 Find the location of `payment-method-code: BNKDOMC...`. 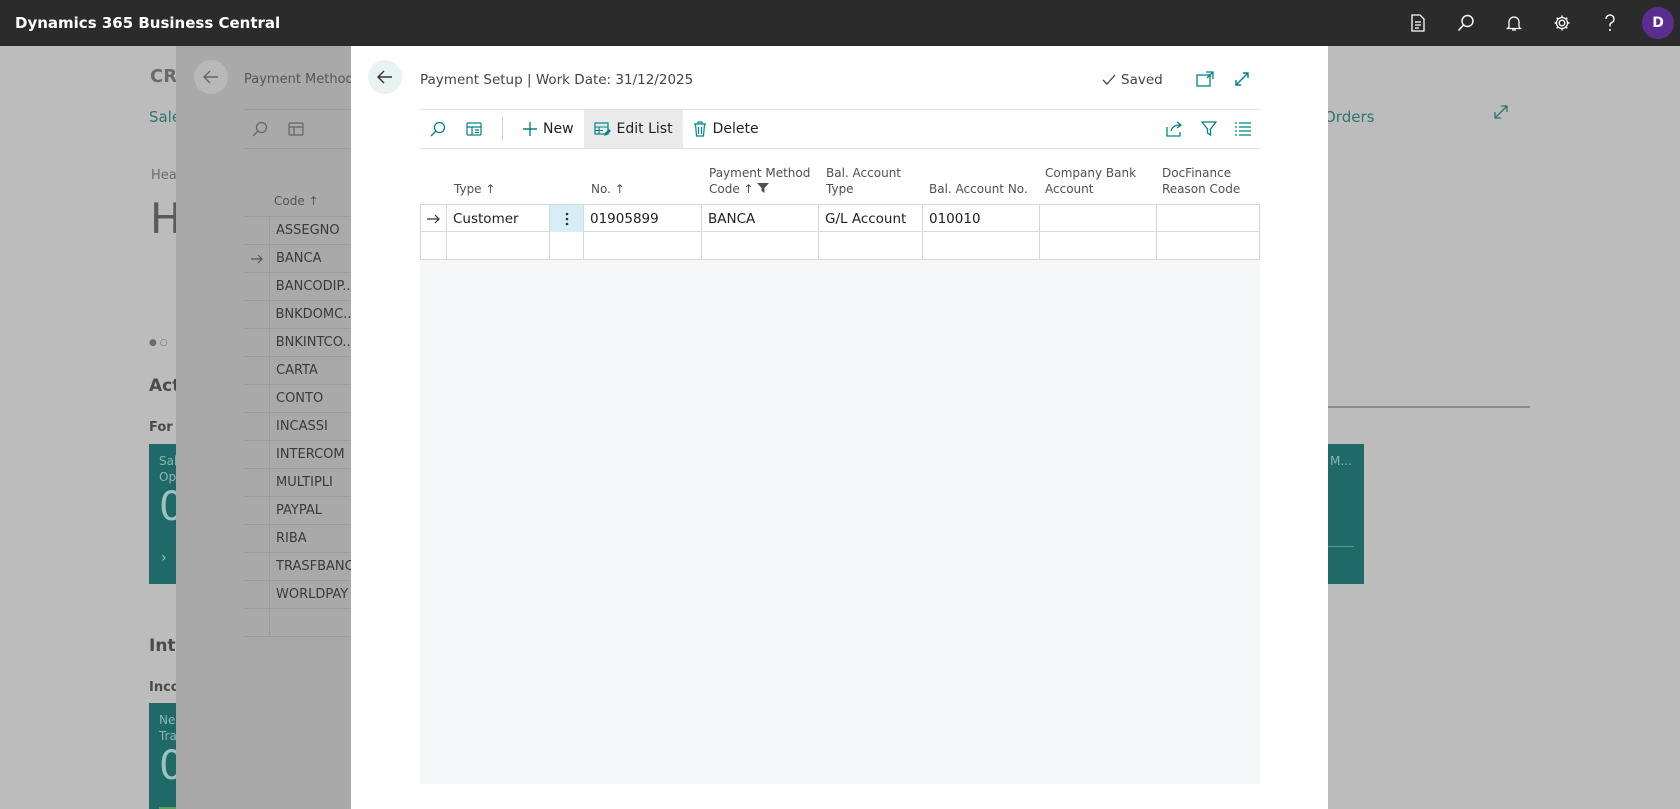

payment-method-code: BNKDOMC... is located at coordinates (315, 314).